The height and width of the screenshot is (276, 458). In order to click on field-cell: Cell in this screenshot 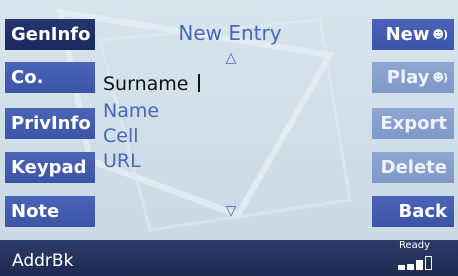, I will do `click(121, 136)`.